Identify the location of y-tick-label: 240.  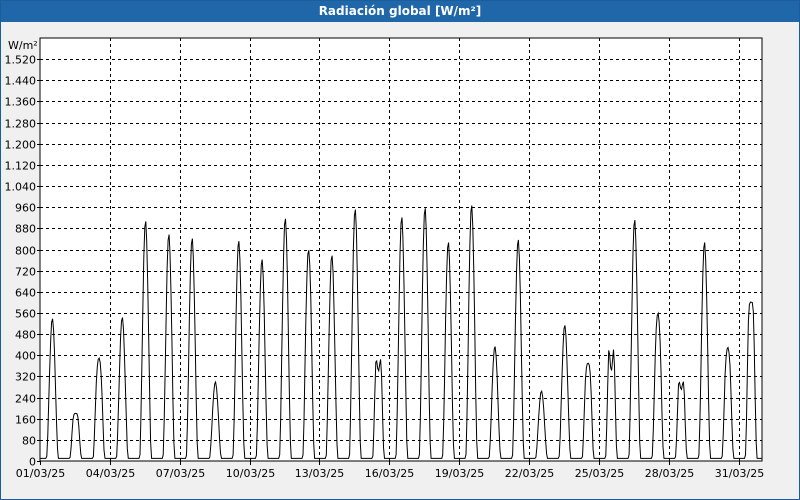
(25, 399).